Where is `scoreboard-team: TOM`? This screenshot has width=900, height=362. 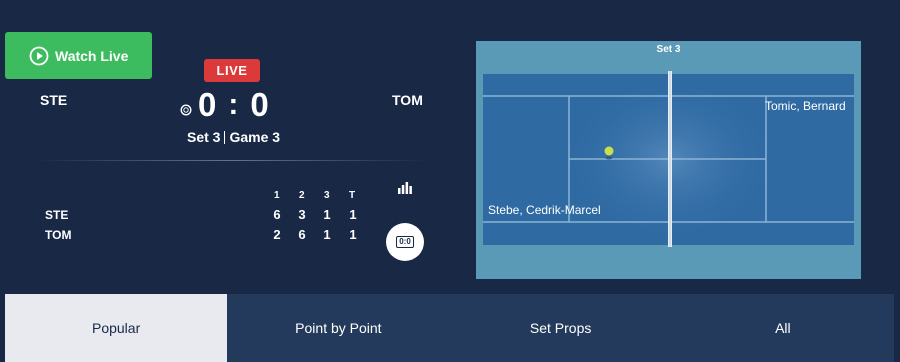 scoreboard-team: TOM is located at coordinates (58, 235).